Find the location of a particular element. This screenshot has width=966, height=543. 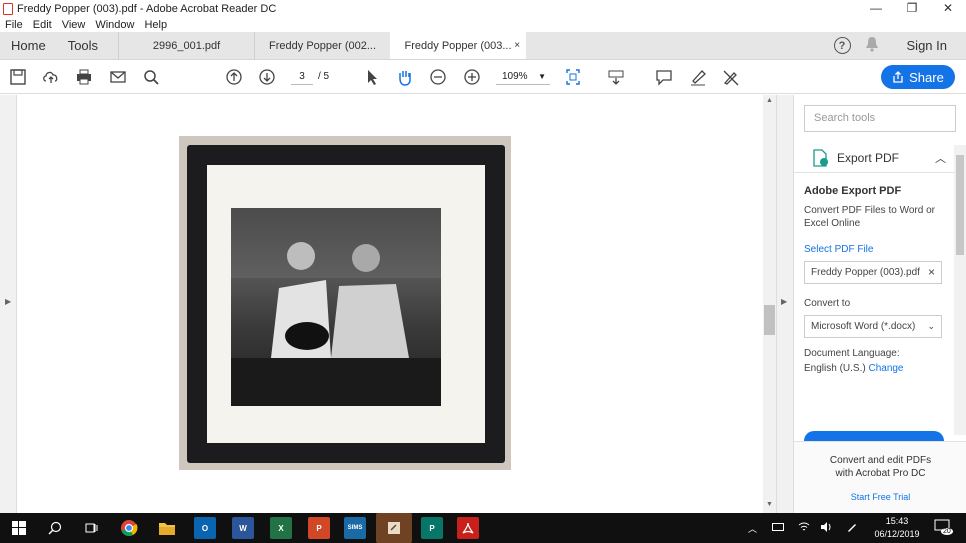

word-icon: W is located at coordinates (243, 528).